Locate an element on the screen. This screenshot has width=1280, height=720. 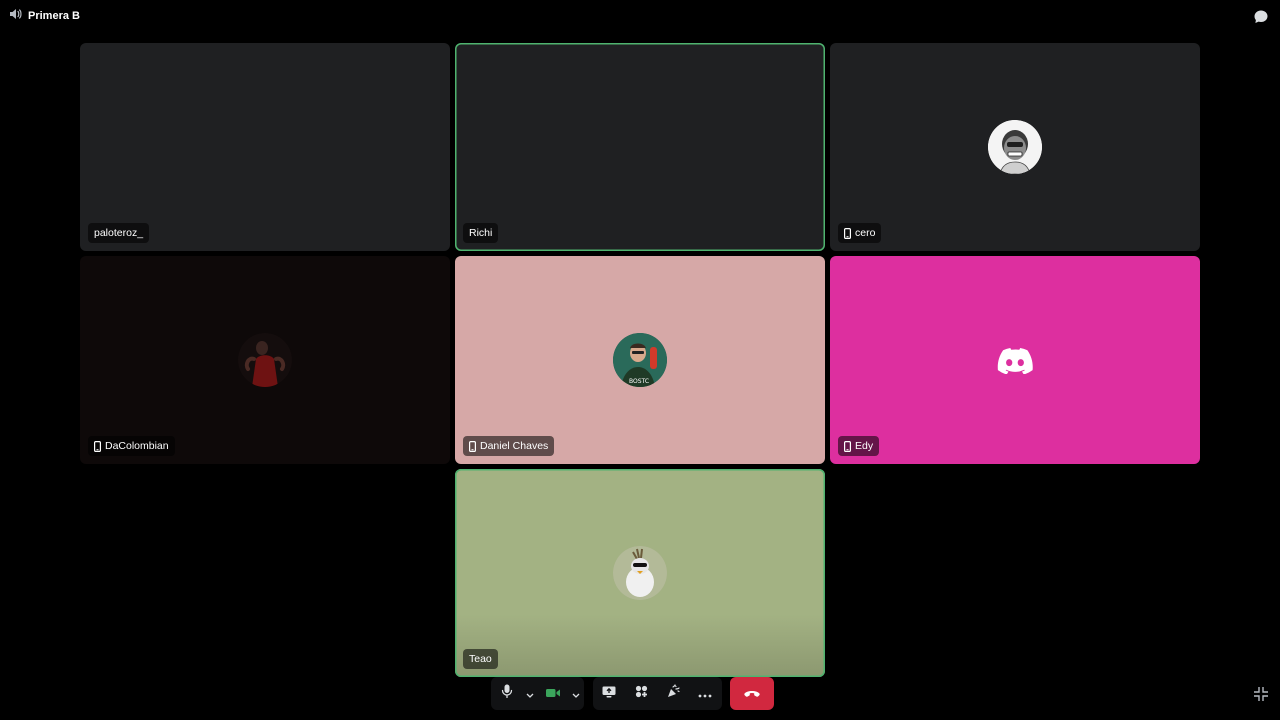
soundboard-icon is located at coordinates (673, 693).